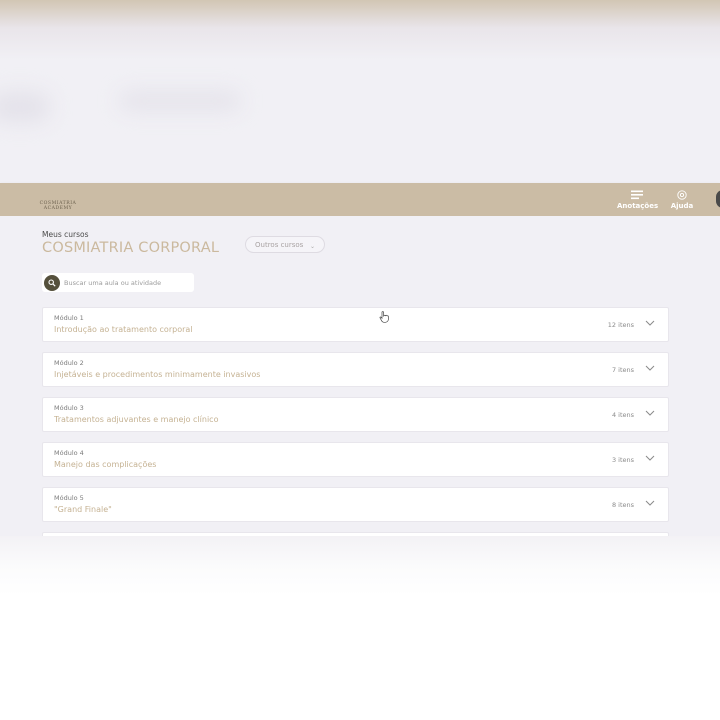 Image resolution: width=720 pixels, height=720 pixels. I want to click on top-navbar: COSMIATRIA ACADEMY Anotações Ajuda, so click(360, 199).